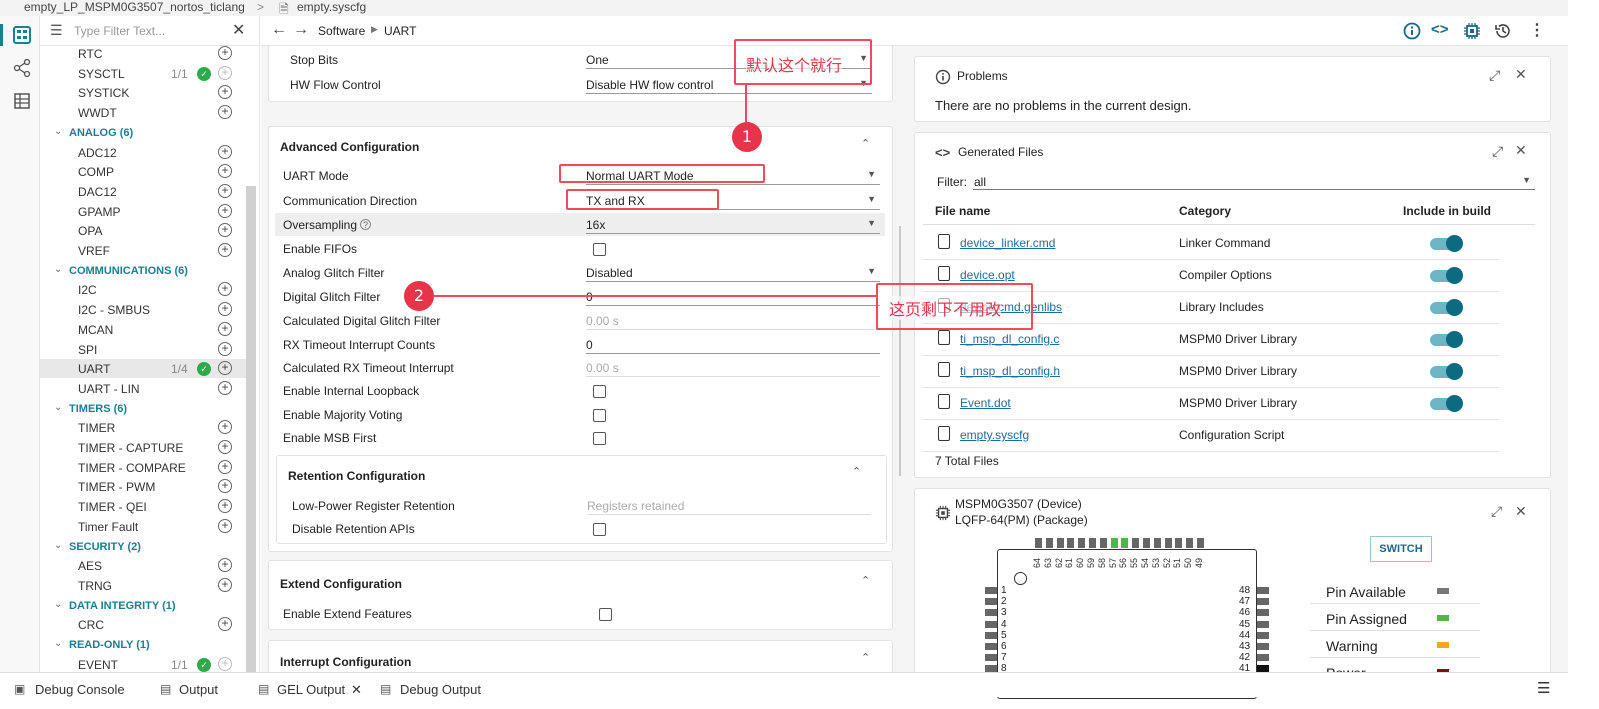 This screenshot has width=1599, height=709. Describe the element at coordinates (134, 7) in the screenshot. I see `project-crumb: empty_LP_MSPM0G3507_nortos_ticlang` at that location.